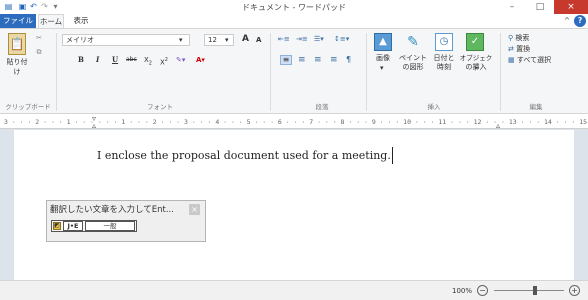  I want to click on datetime-label-2: 時刻, so click(444, 67).